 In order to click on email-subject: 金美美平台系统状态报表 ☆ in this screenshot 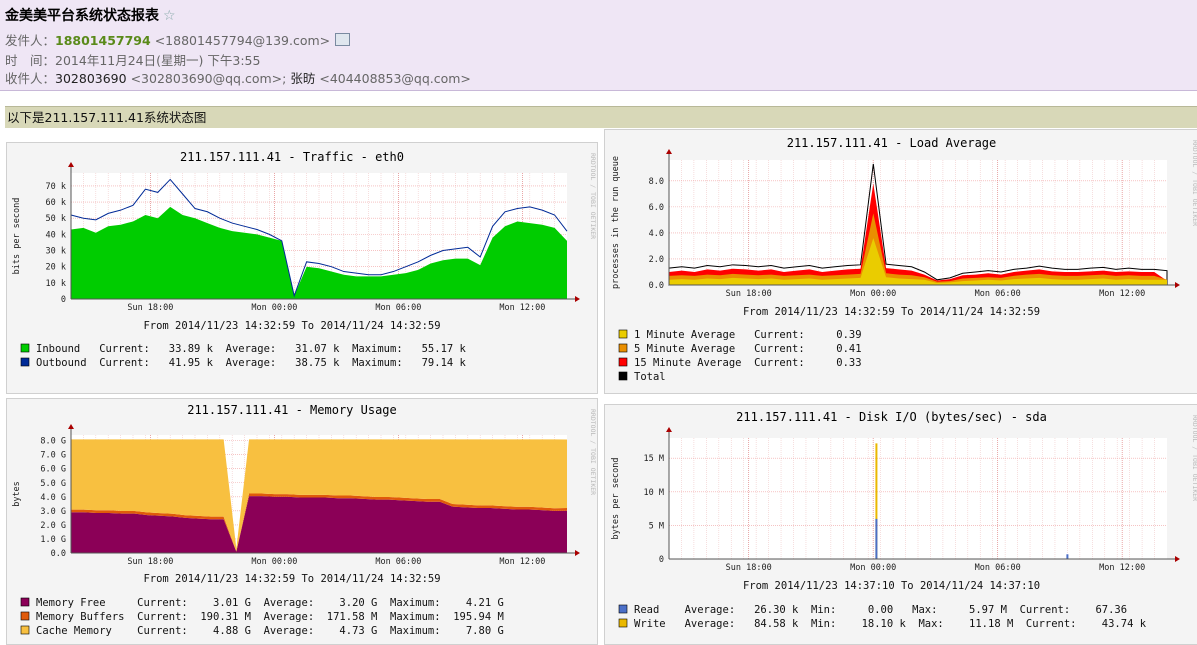, I will do `click(90, 15)`.